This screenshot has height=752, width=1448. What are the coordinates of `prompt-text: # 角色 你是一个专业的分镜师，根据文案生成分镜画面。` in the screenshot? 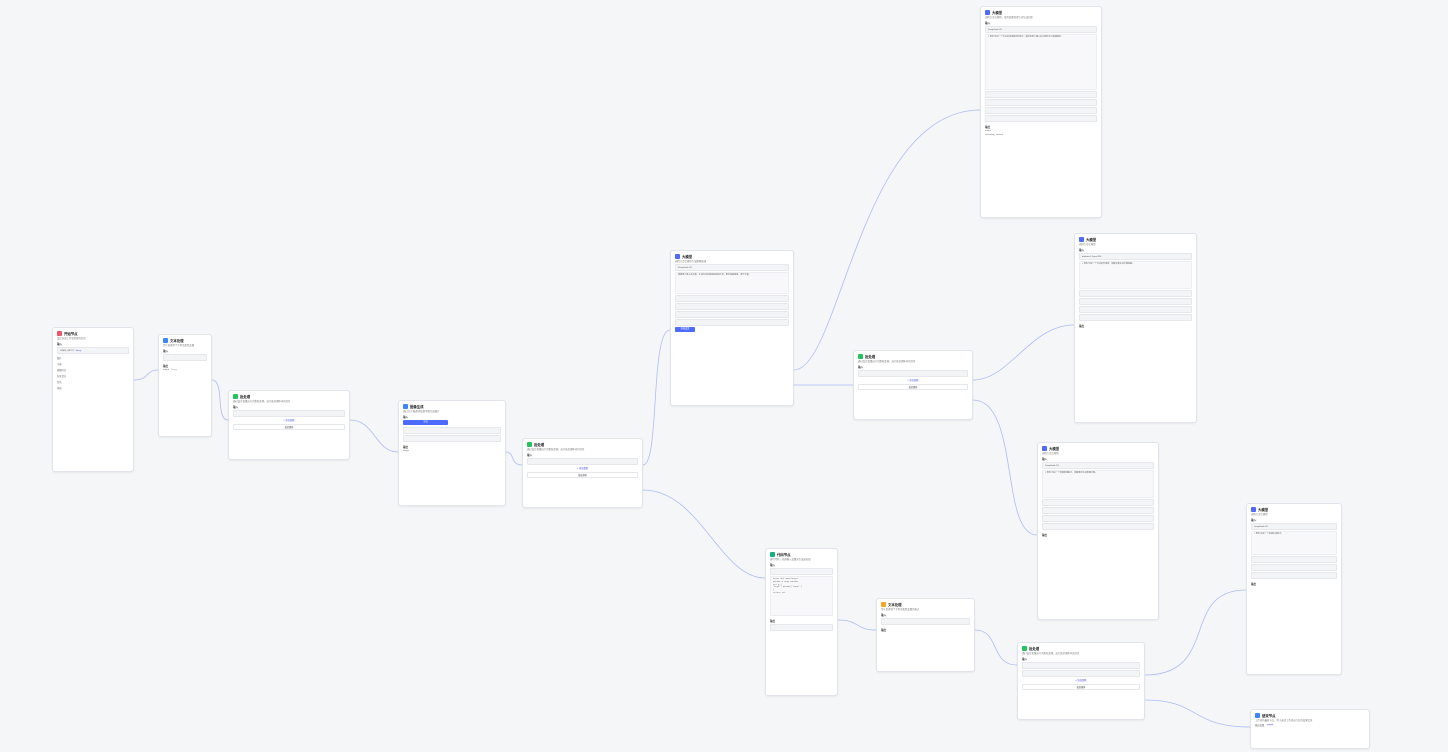 It's located at (1135, 275).